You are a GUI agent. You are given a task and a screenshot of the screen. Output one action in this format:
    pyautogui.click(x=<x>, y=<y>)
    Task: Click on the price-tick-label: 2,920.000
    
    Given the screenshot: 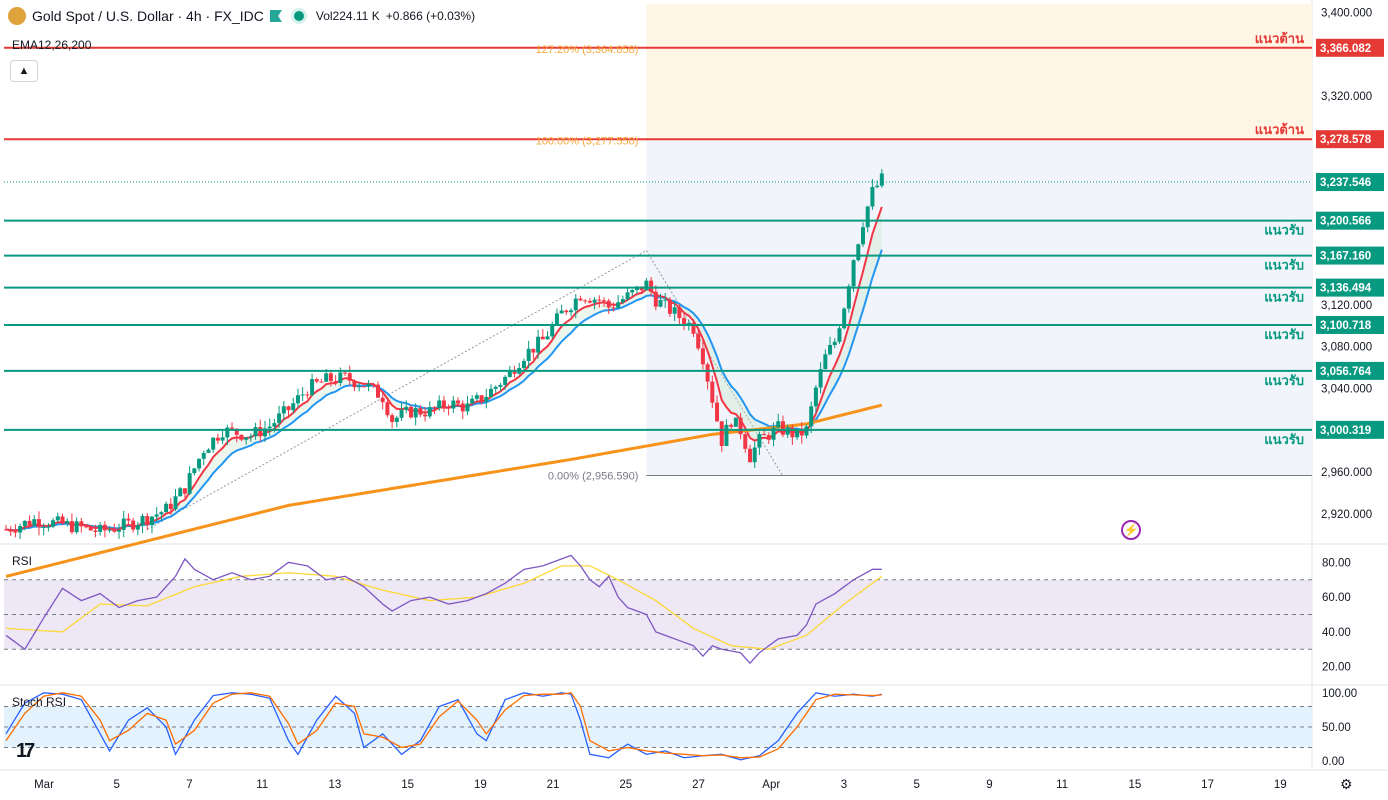 What is the action you would take?
    pyautogui.click(x=1346, y=515)
    